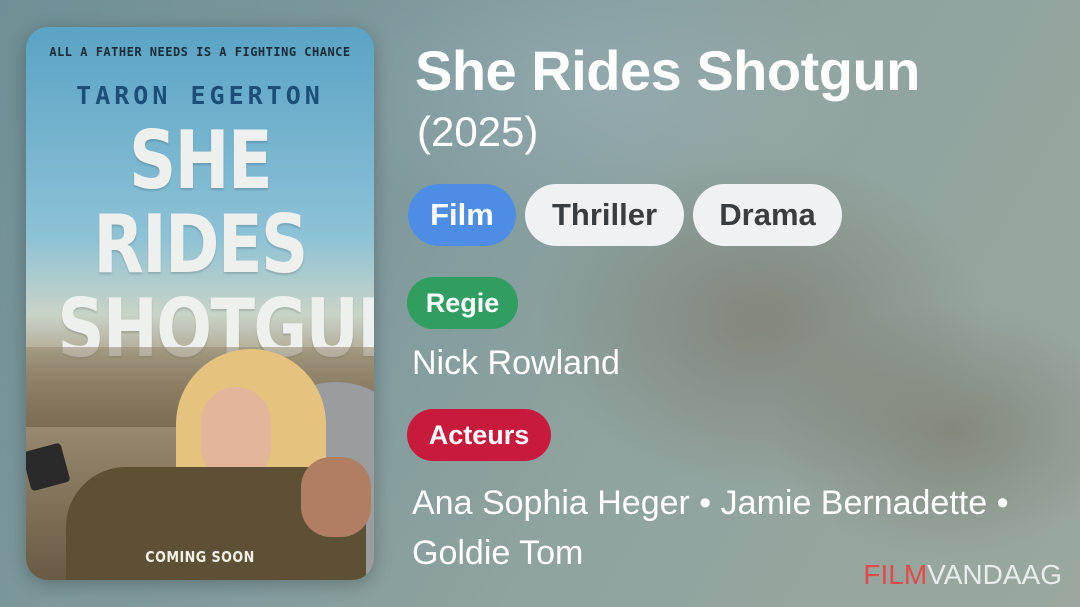 This screenshot has width=1080, height=607. Describe the element at coordinates (895, 574) in the screenshot. I see `logo-part-film: FILM` at that location.